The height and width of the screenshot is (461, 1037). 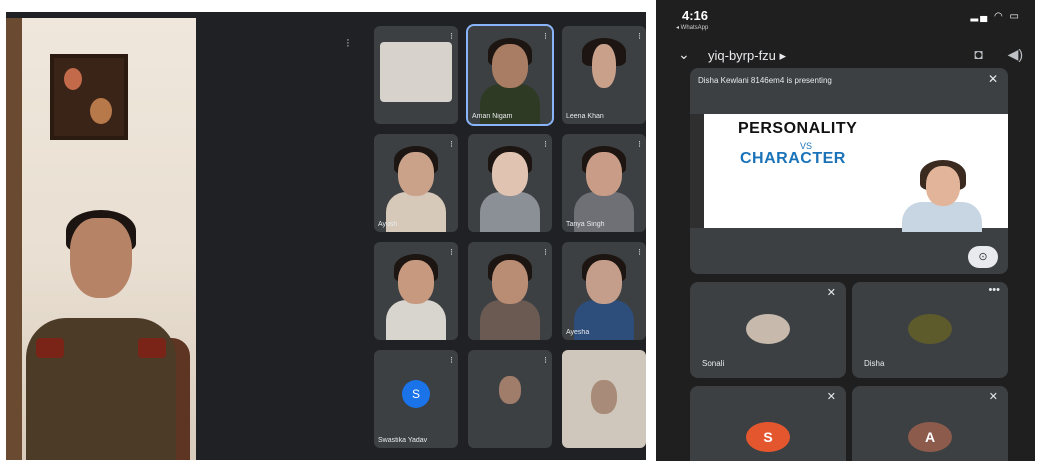 I want to click on participant-tile: ✕ S, so click(x=768, y=423).